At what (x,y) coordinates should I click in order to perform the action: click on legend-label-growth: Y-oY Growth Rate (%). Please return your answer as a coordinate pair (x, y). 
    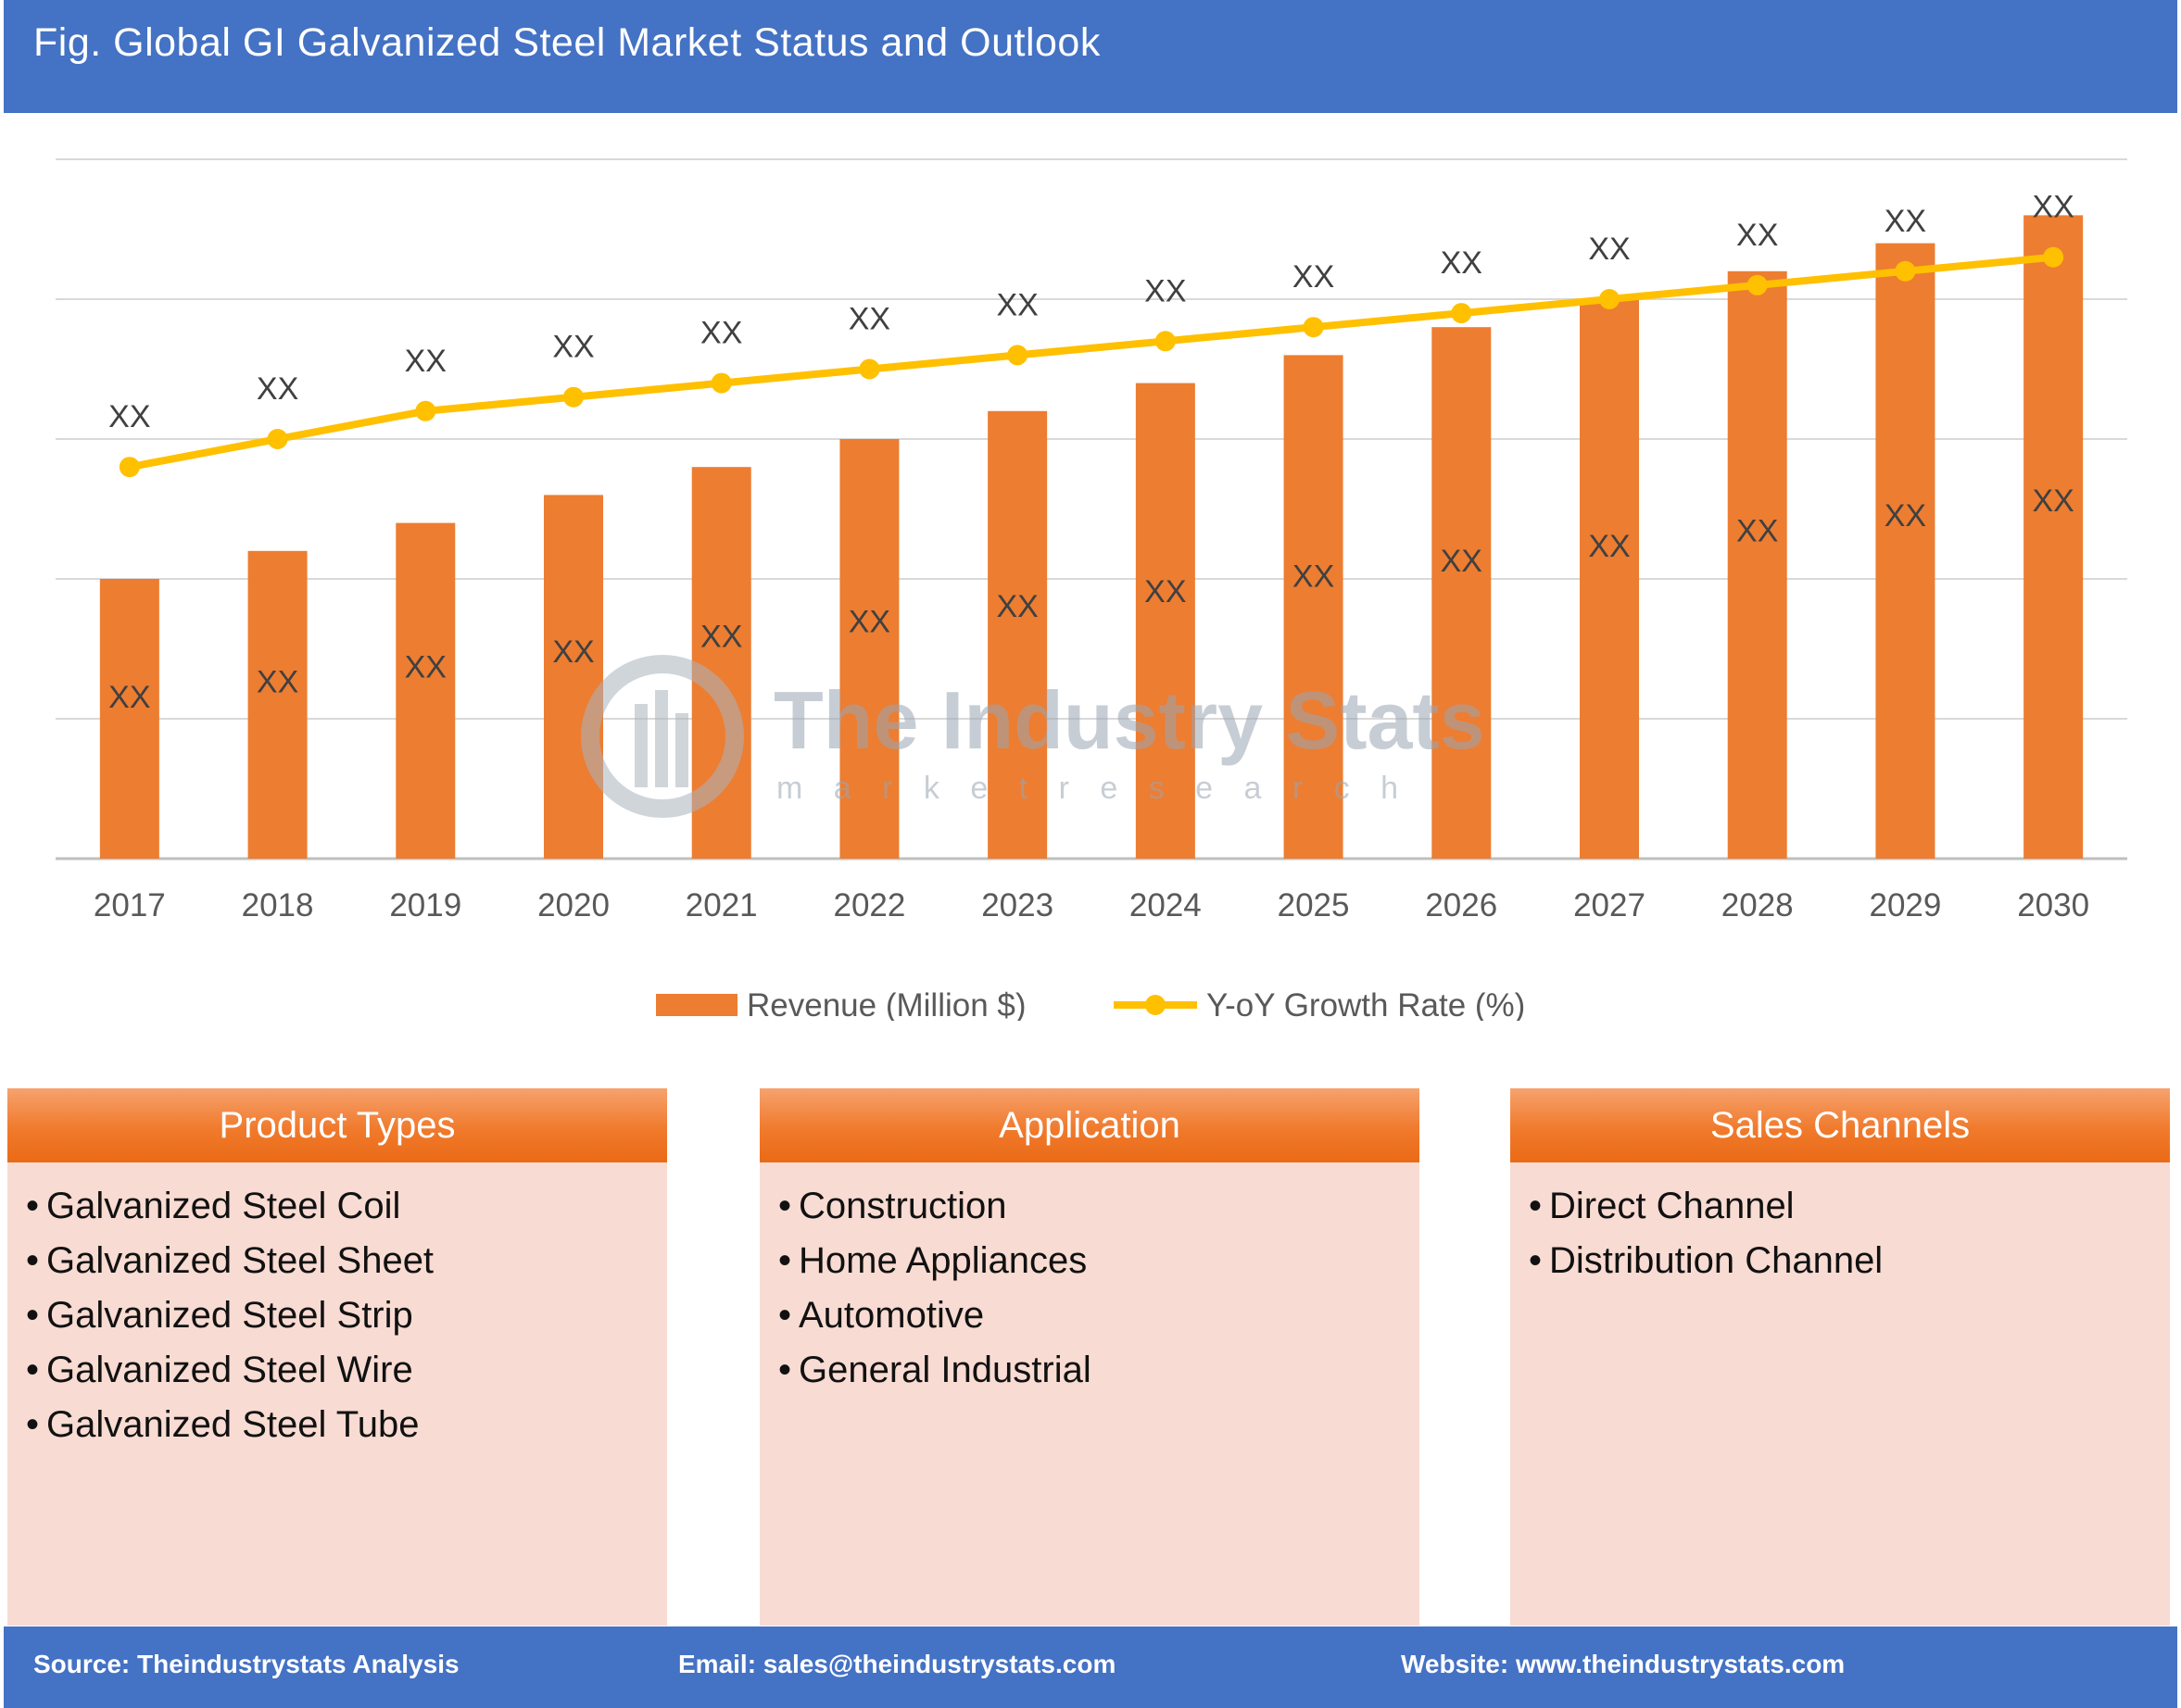
    Looking at the image, I should click on (1365, 1004).